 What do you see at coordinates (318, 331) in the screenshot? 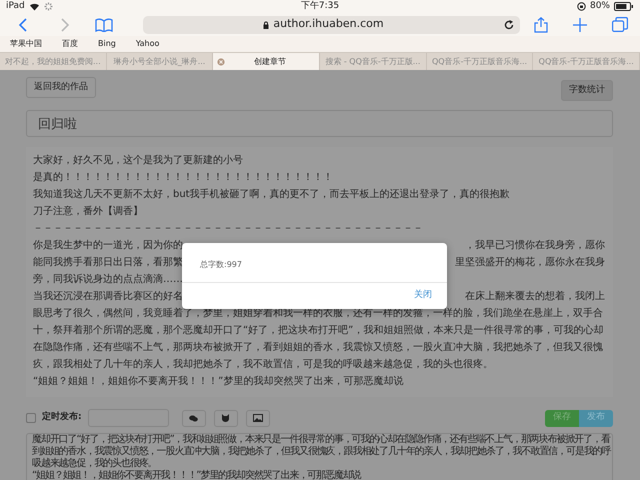
I see `text-line: 十，祭拜着那个所谓的恶魔，那个恶魔却开口了“好了，把这块布打开吧”，我和姐姐照做，本来只是一件很寻常的事，可我的心却` at bounding box center [318, 331].